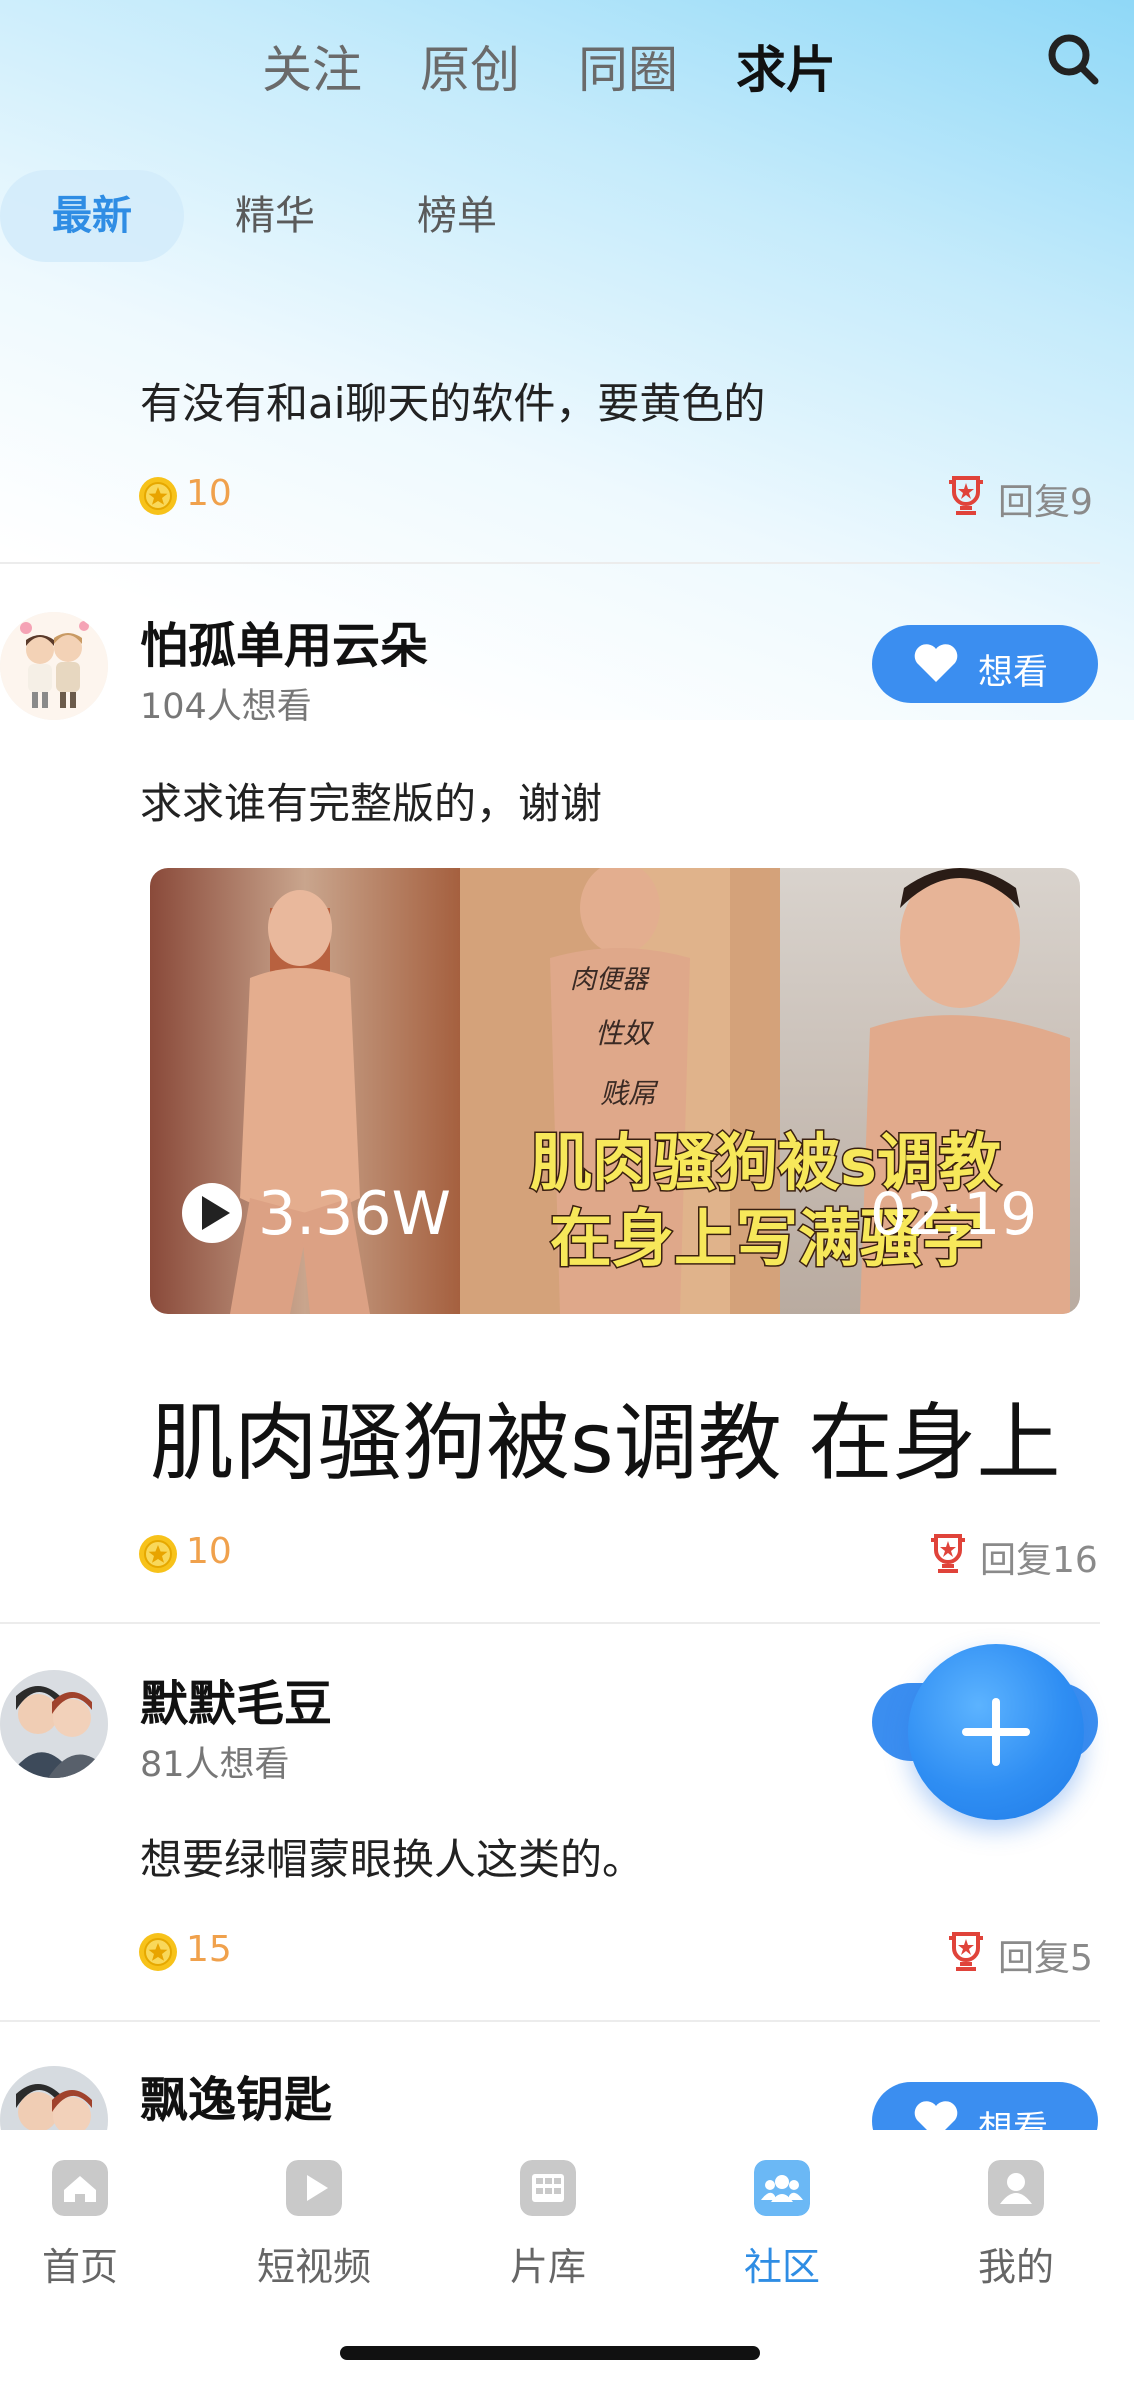 The image size is (1134, 2391). I want to click on play-icon, so click(314, 2188).